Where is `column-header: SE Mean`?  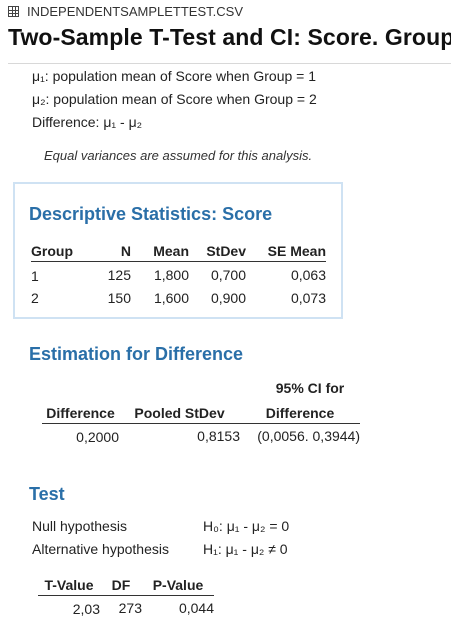 column-header: SE Mean is located at coordinates (286, 251).